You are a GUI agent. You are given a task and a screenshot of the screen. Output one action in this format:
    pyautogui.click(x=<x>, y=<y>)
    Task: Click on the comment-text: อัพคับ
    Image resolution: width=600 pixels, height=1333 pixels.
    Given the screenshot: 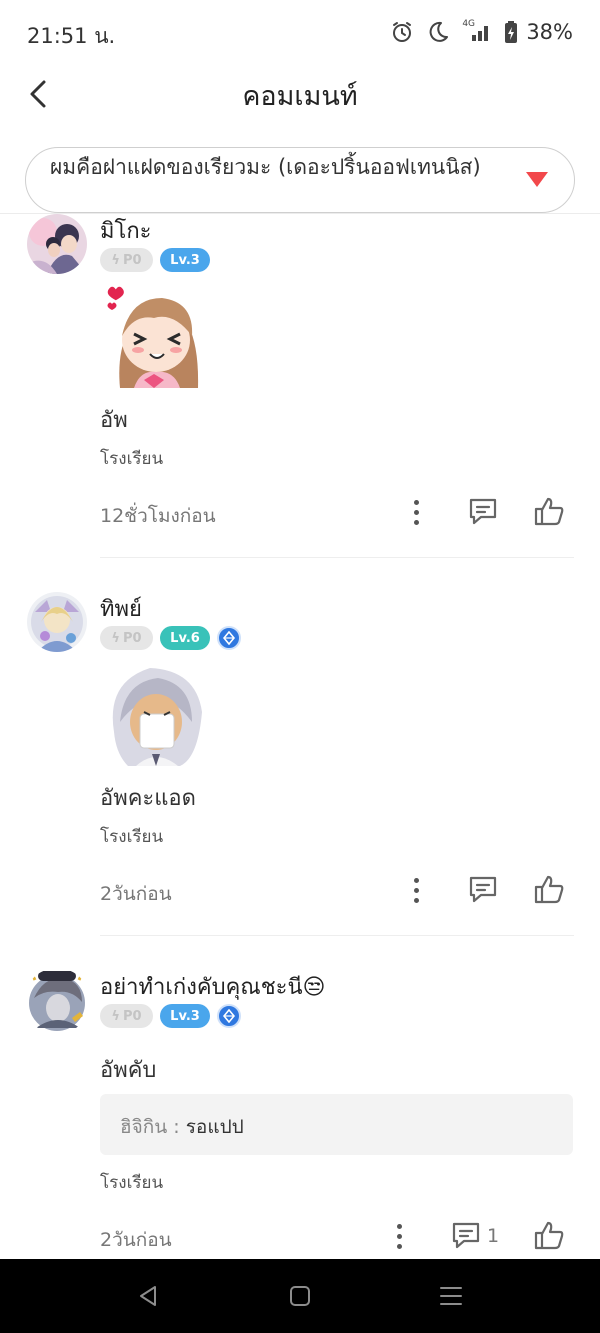 What is the action you would take?
    pyautogui.click(x=128, y=1070)
    